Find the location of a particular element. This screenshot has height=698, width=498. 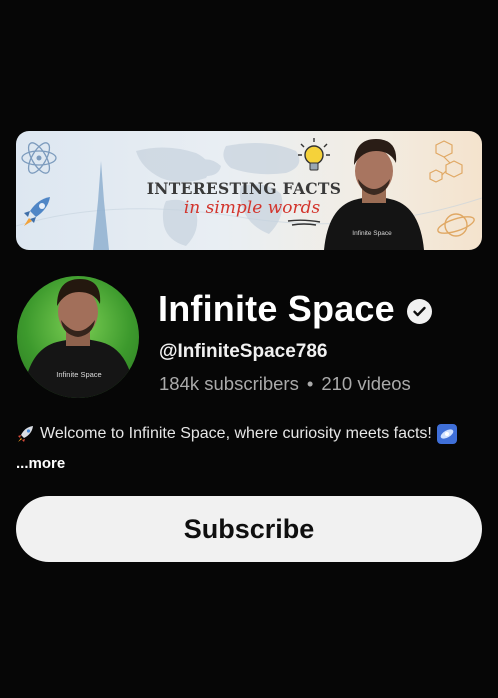

banner-hoodie-text: Infinite Space is located at coordinates (372, 233).